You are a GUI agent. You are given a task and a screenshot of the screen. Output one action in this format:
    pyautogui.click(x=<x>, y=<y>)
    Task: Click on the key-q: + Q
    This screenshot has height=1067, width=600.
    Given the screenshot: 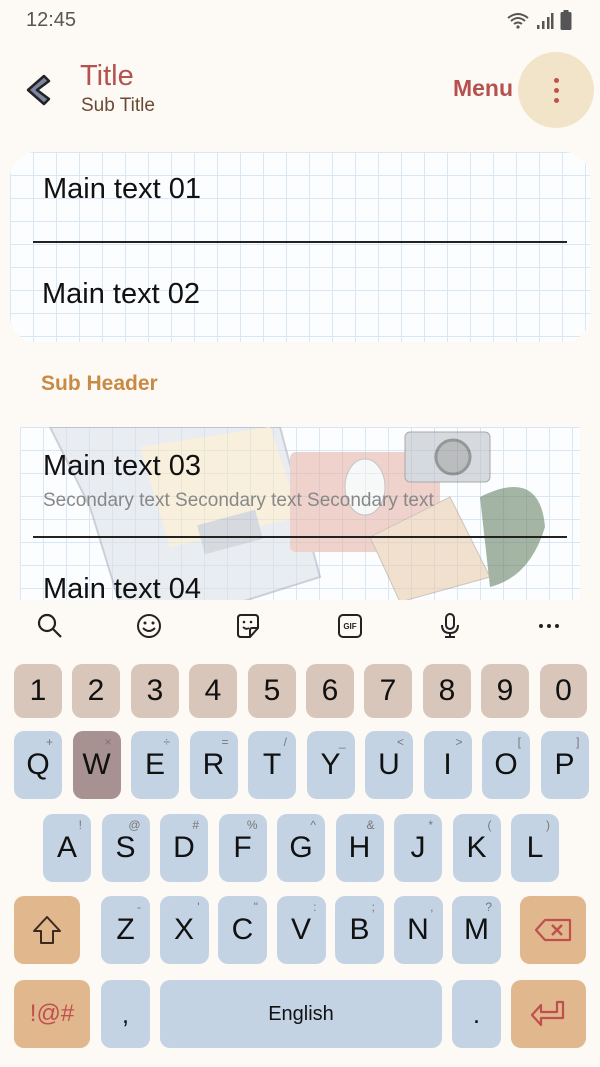 What is the action you would take?
    pyautogui.click(x=38, y=765)
    